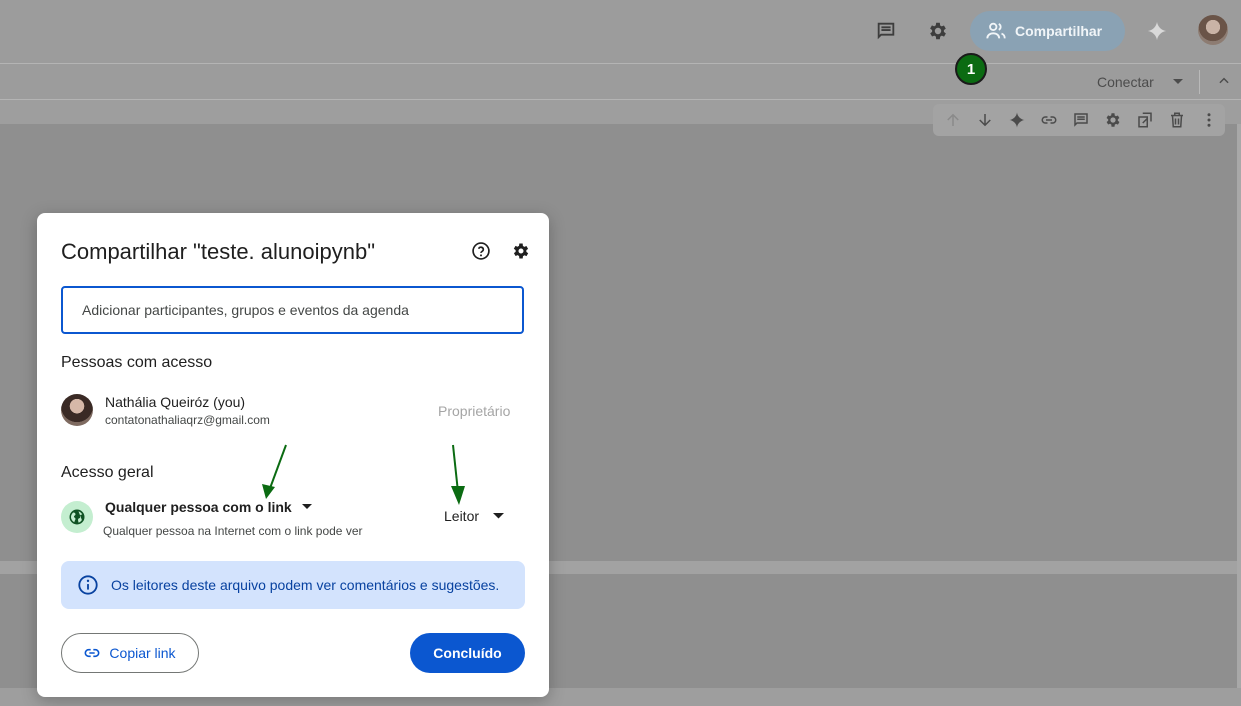  What do you see at coordinates (996, 31) in the screenshot?
I see `people-icon` at bounding box center [996, 31].